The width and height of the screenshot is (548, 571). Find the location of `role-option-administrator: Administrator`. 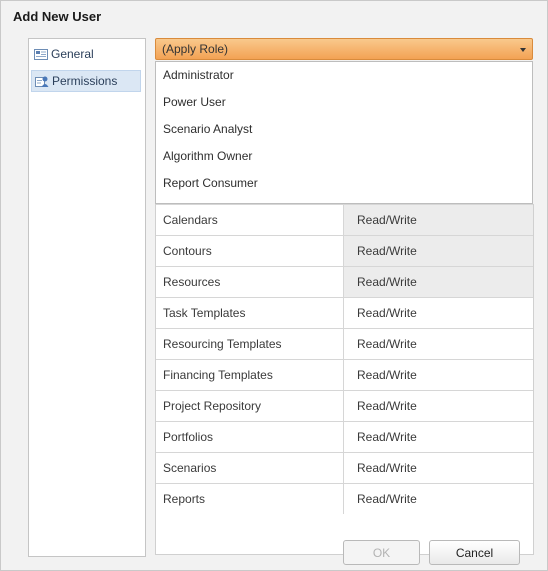

role-option-administrator: Administrator is located at coordinates (344, 75).